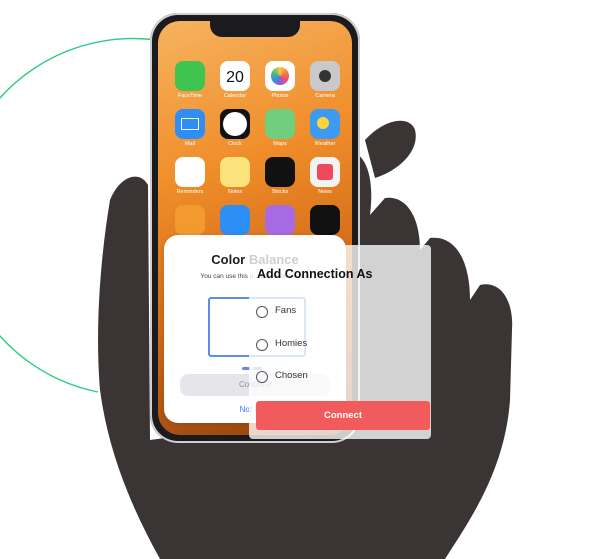  I want to click on app-label: Mail, so click(190, 144).